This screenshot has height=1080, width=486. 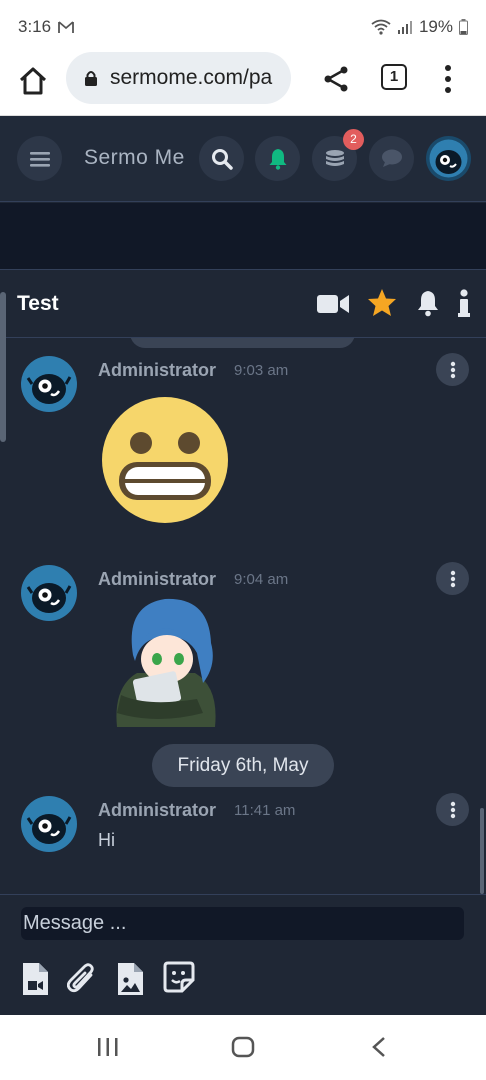 What do you see at coordinates (382, 302) in the screenshot?
I see `star-icon` at bounding box center [382, 302].